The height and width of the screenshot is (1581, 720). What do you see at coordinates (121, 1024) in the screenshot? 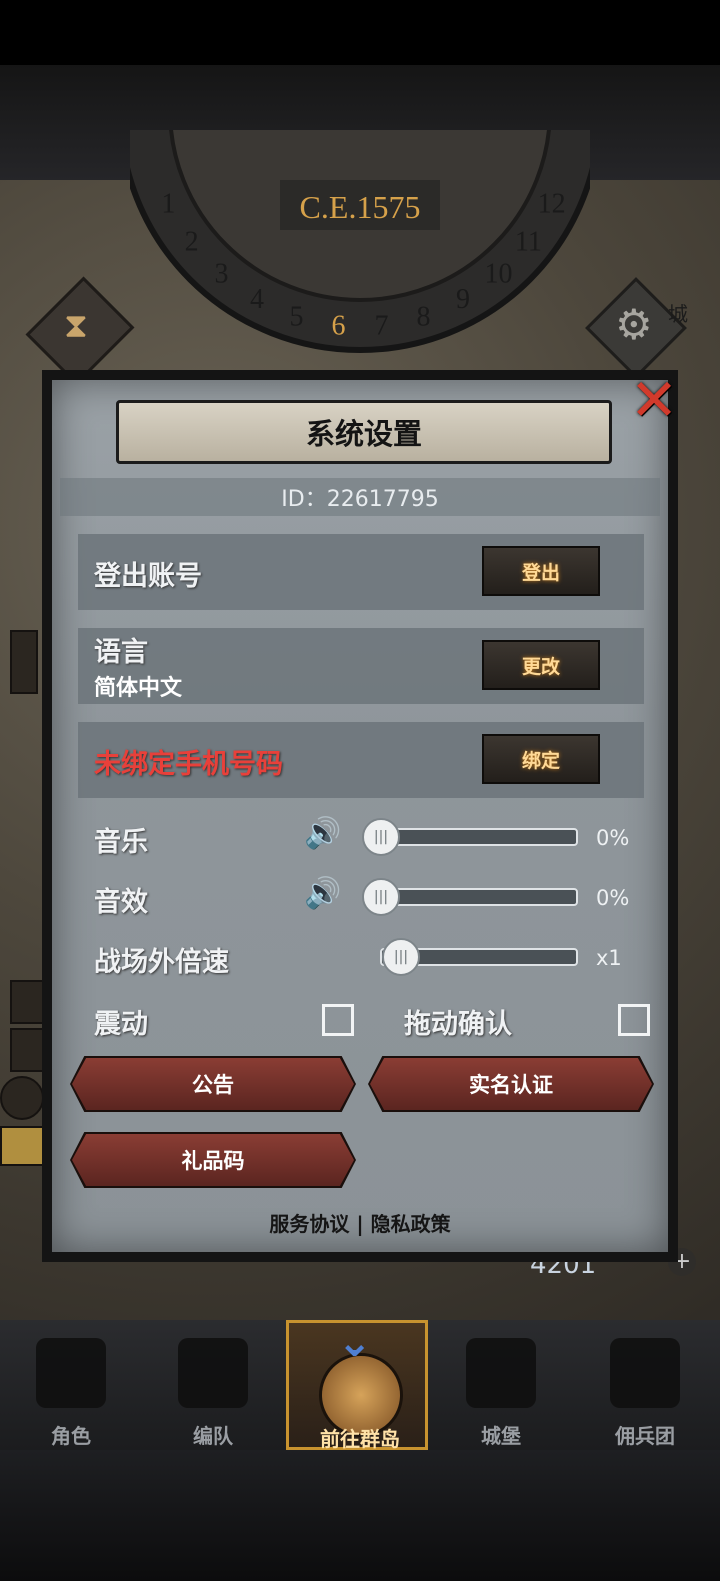
I see `vibration-label: 震动` at bounding box center [121, 1024].